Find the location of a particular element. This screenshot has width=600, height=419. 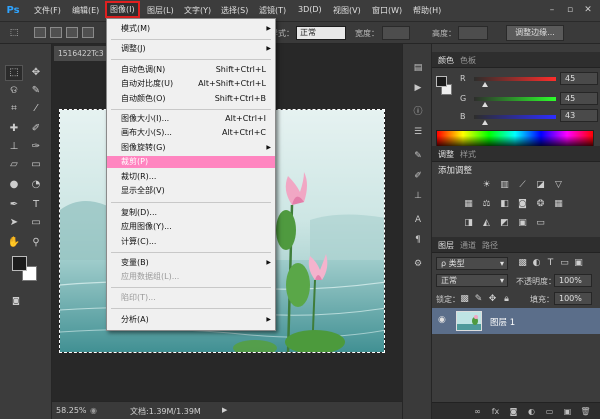

zoom-tool-icon: ⚲ is located at coordinates (36, 243).